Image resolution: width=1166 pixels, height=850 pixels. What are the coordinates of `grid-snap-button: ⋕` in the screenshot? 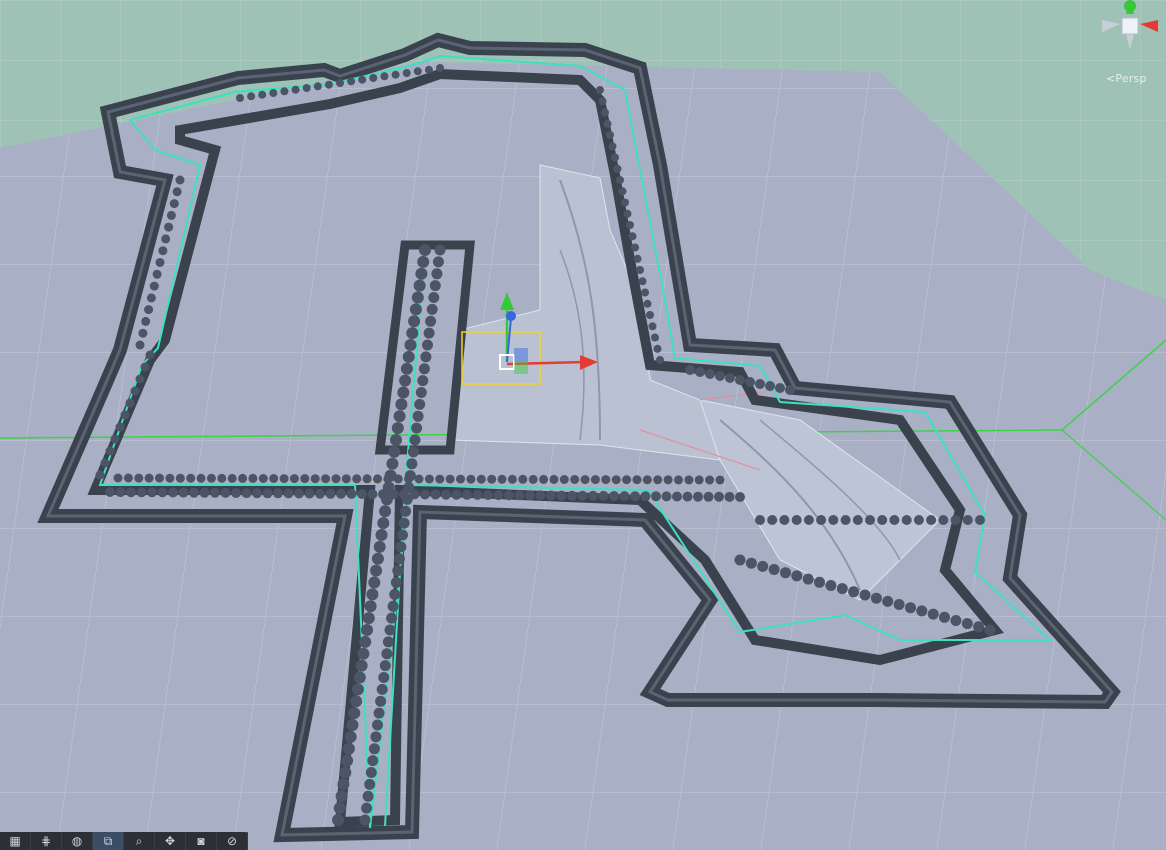 It's located at (46, 841).